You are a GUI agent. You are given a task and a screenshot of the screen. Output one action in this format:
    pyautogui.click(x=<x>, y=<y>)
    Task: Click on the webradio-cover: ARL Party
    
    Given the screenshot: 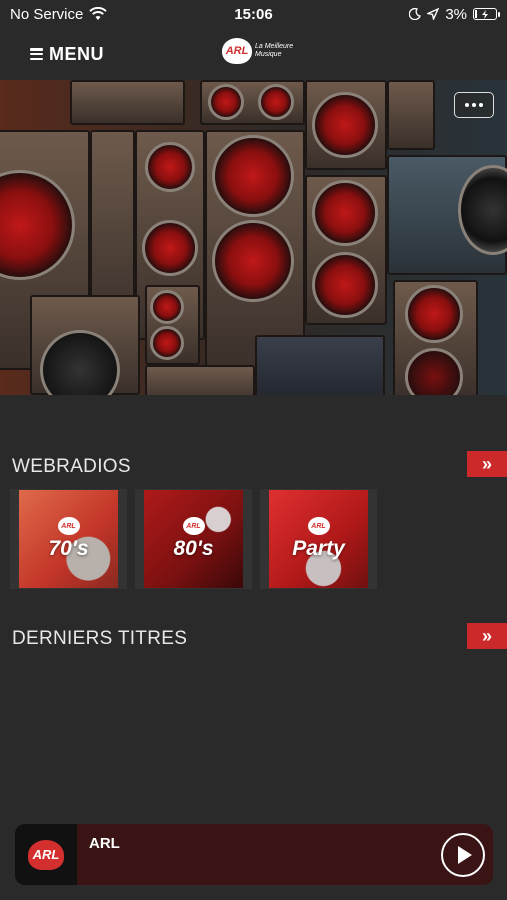 What is the action you would take?
    pyautogui.click(x=318, y=539)
    